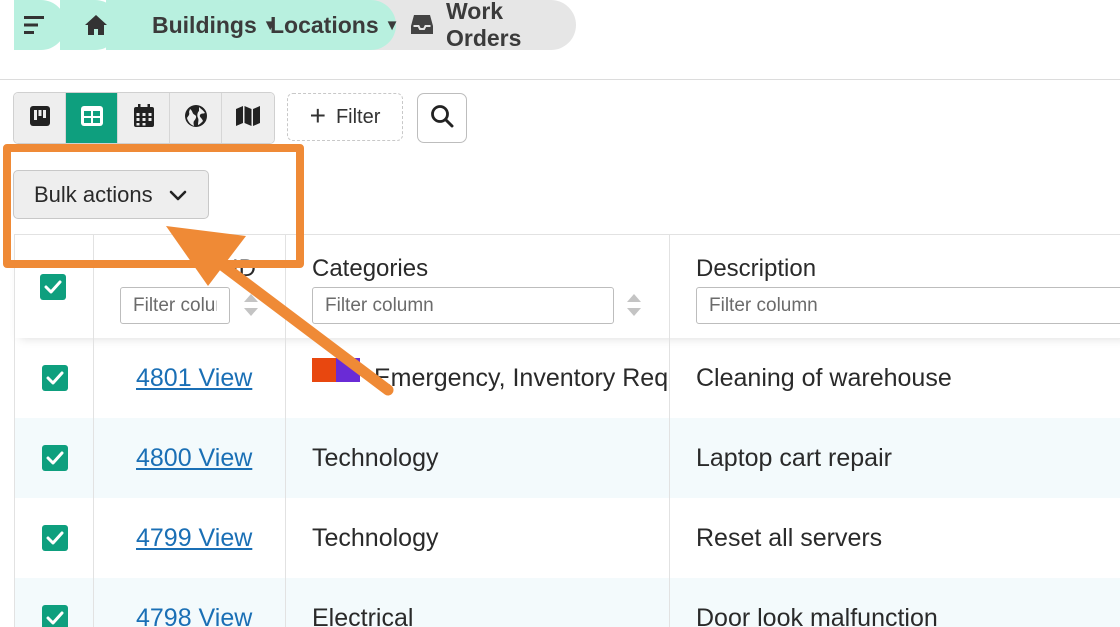  I want to click on breadcrumb-work-orders-label: Work Orders, so click(484, 25).